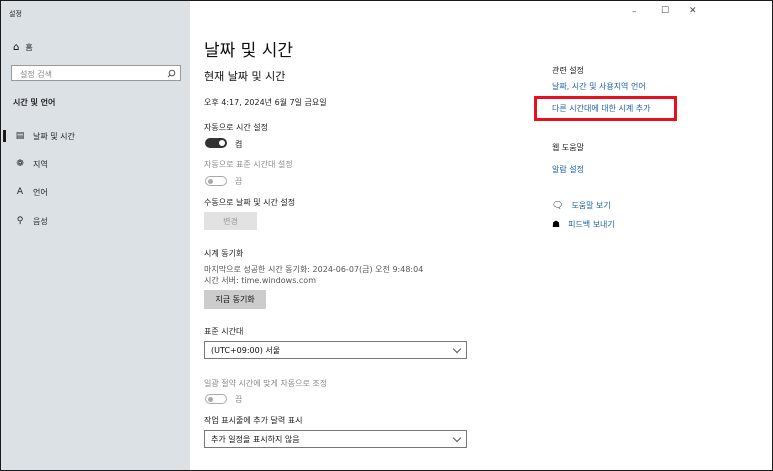  Describe the element at coordinates (335, 439) in the screenshot. I see `taskbar-calendar-select: 추가 일정을 표시하지 않음` at that location.